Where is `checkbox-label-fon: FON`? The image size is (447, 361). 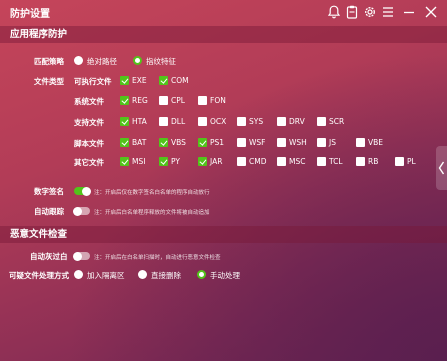
checkbox-label-fon: FON is located at coordinates (218, 100).